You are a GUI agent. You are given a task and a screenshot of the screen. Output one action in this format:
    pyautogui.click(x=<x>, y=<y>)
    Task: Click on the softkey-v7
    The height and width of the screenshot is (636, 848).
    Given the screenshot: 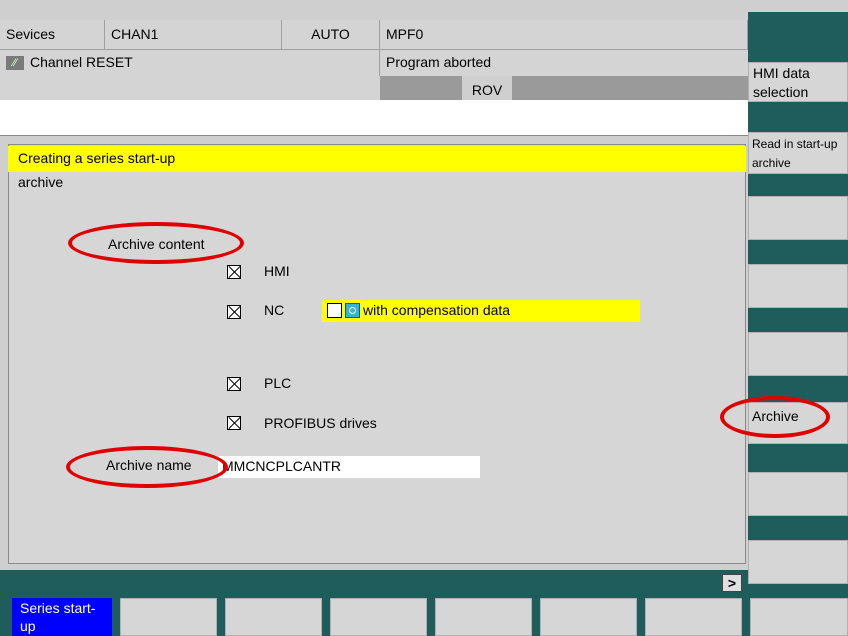 What is the action you would take?
    pyautogui.click(x=798, y=494)
    